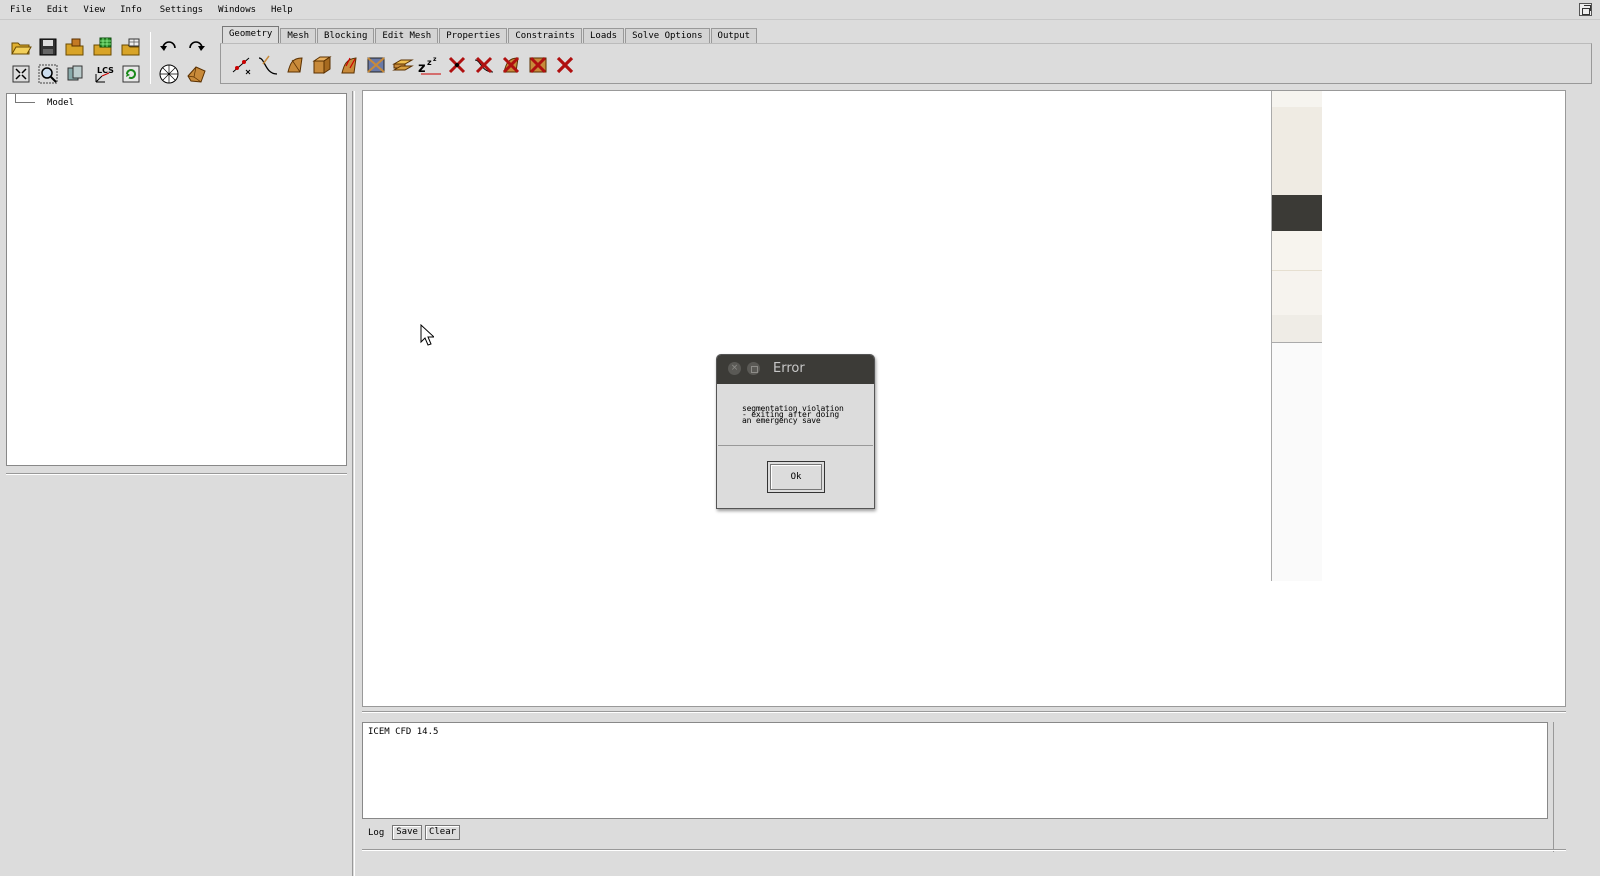 This screenshot has width=1600, height=876. I want to click on measure-icon, so click(75, 74).